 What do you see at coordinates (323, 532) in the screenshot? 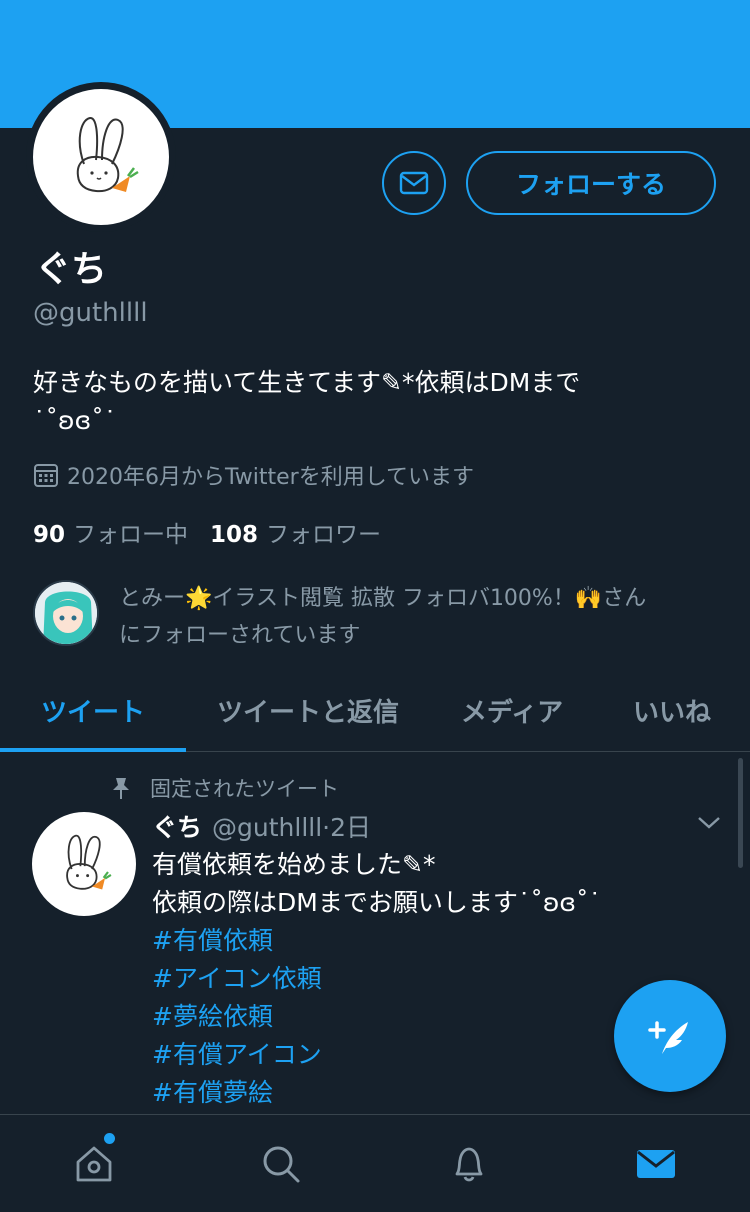
I see `followers-label: フォロワー` at bounding box center [323, 532].